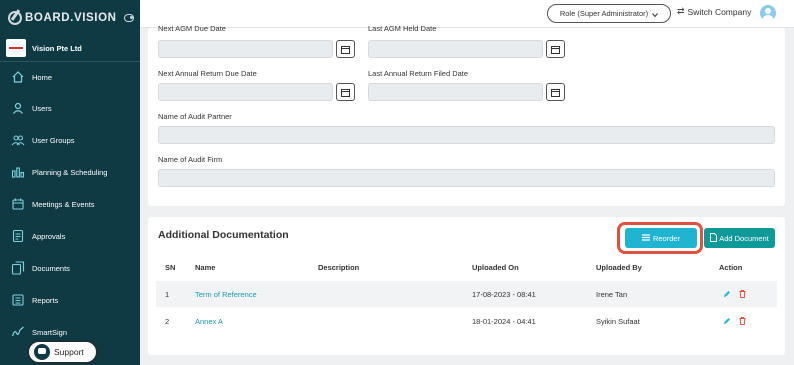 The height and width of the screenshot is (365, 794). Describe the element at coordinates (70, 108) in the screenshot. I see `sidebar-item-users: Users` at that location.